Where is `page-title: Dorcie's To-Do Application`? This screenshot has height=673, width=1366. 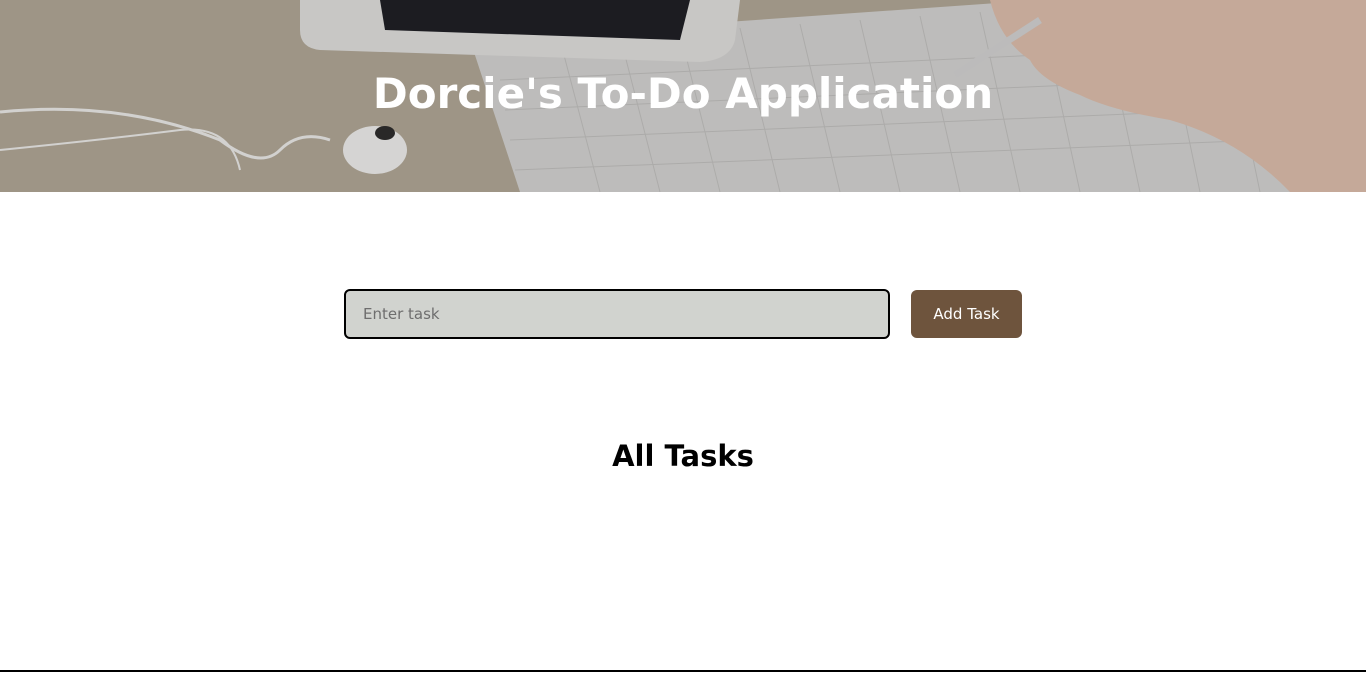 page-title: Dorcie's To-Do Application is located at coordinates (683, 93).